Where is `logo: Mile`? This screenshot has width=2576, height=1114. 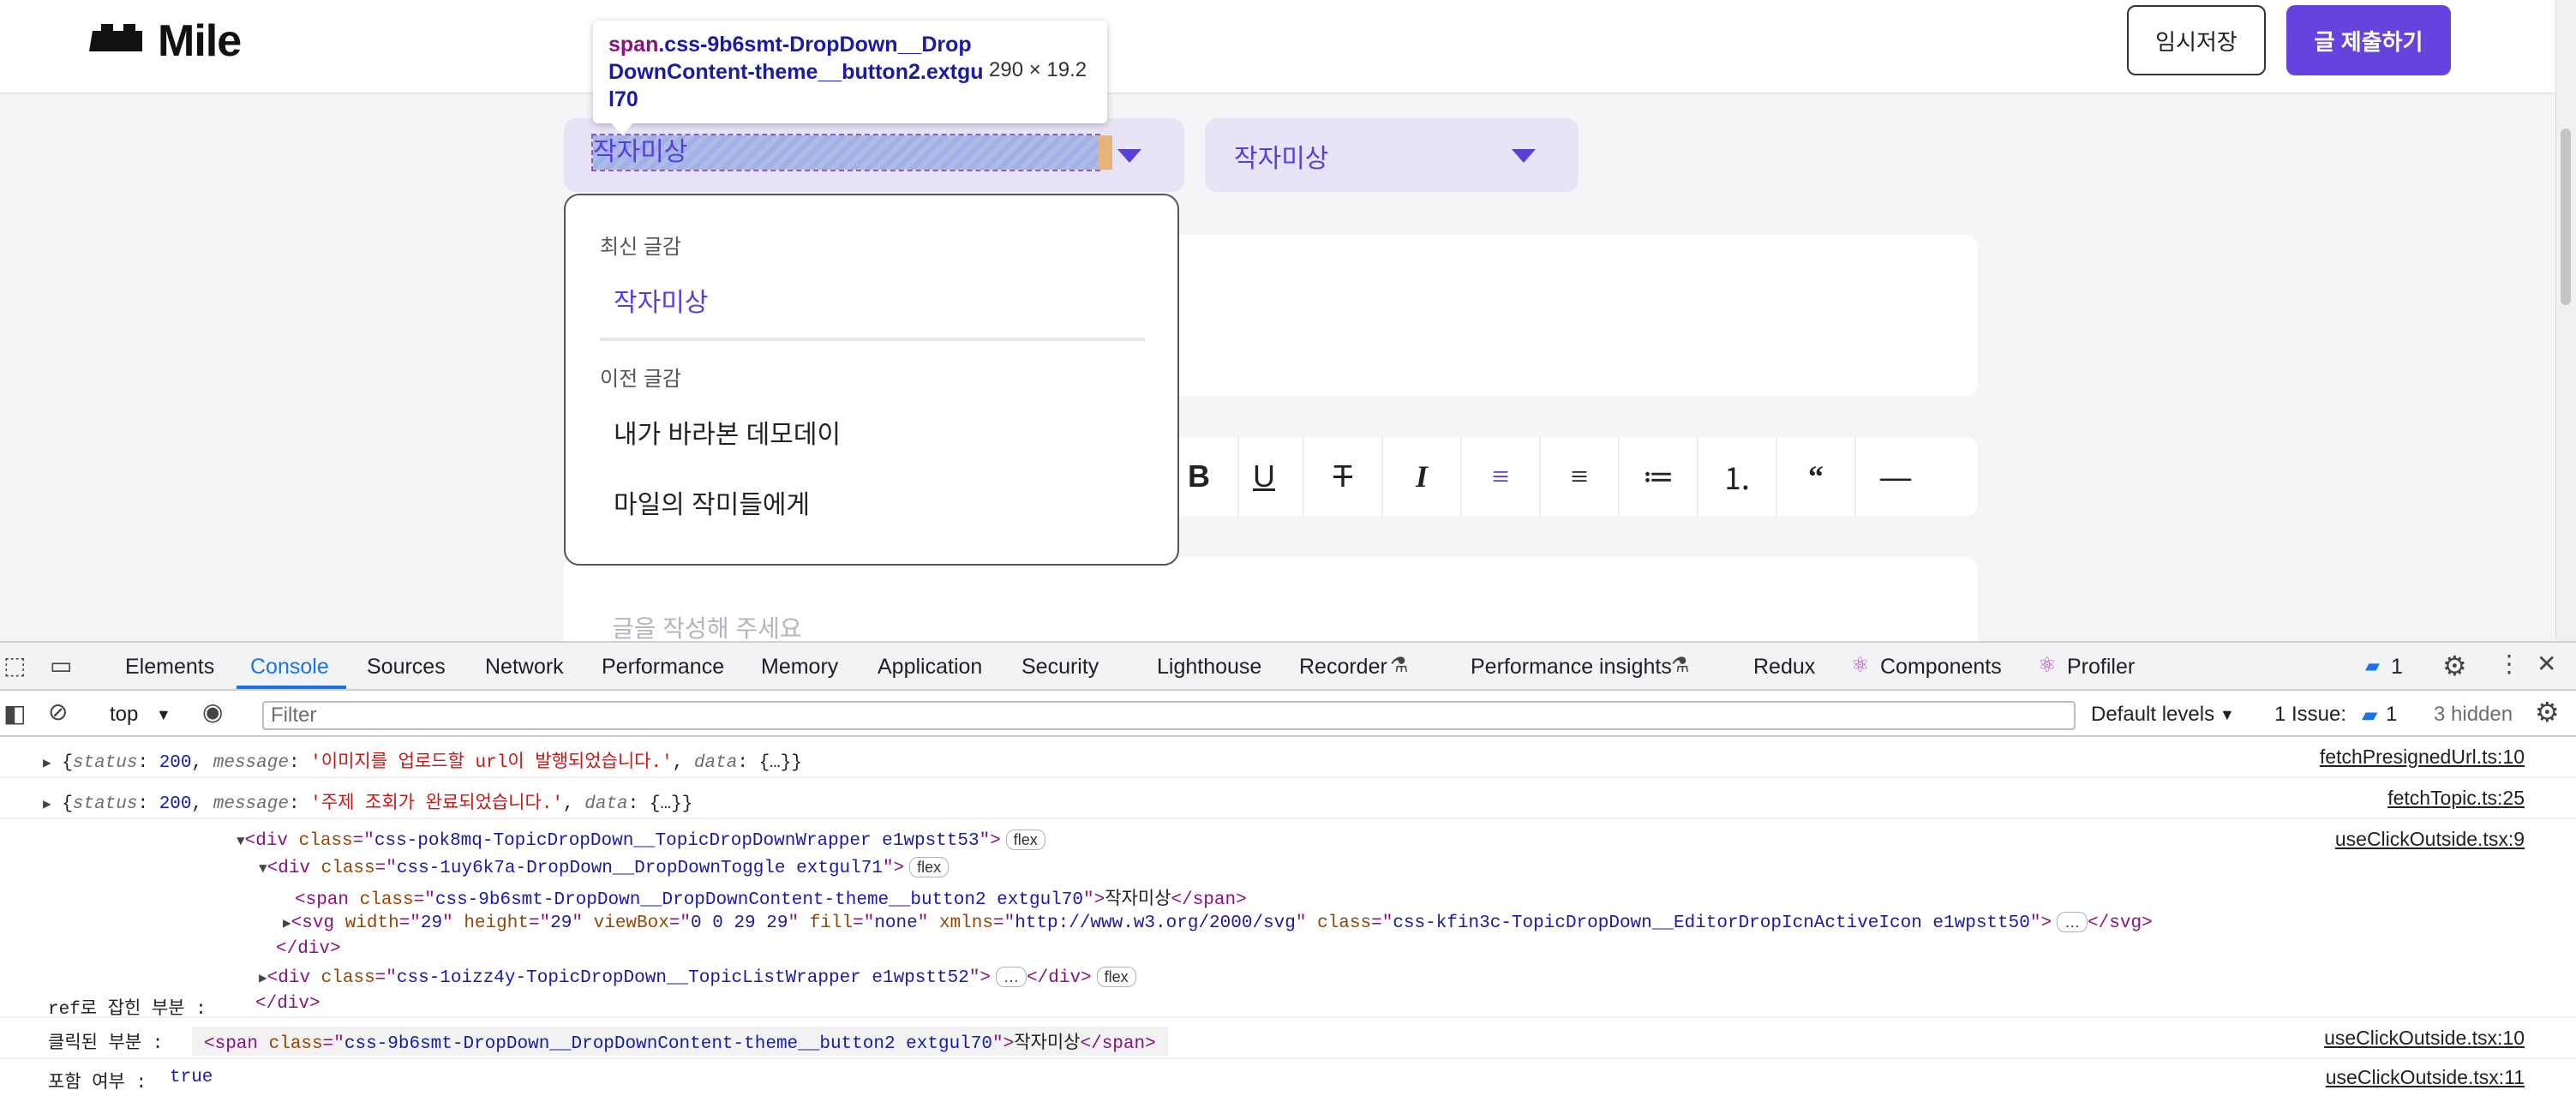
logo: Mile is located at coordinates (165, 41).